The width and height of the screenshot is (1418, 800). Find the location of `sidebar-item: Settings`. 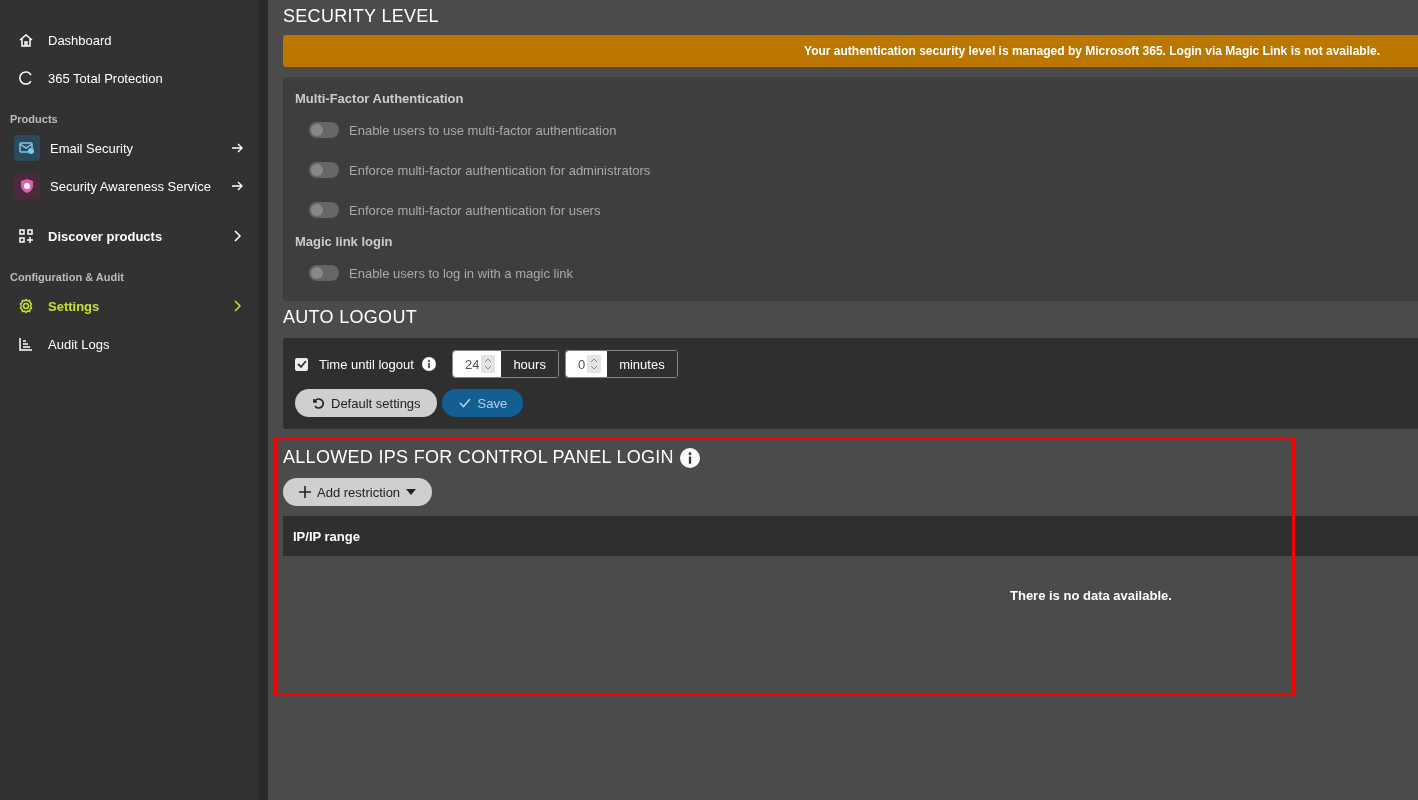

sidebar-item: Settings is located at coordinates (129, 306).